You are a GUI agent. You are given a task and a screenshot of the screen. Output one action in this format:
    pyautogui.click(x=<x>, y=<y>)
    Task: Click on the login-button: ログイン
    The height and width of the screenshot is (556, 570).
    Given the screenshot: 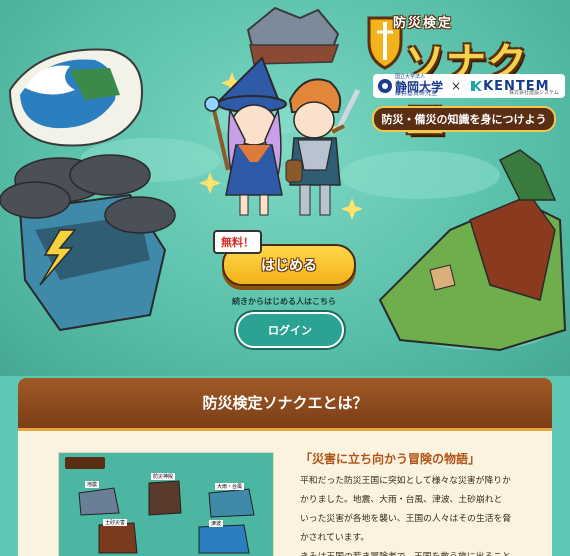 What is the action you would take?
    pyautogui.click(x=290, y=330)
    